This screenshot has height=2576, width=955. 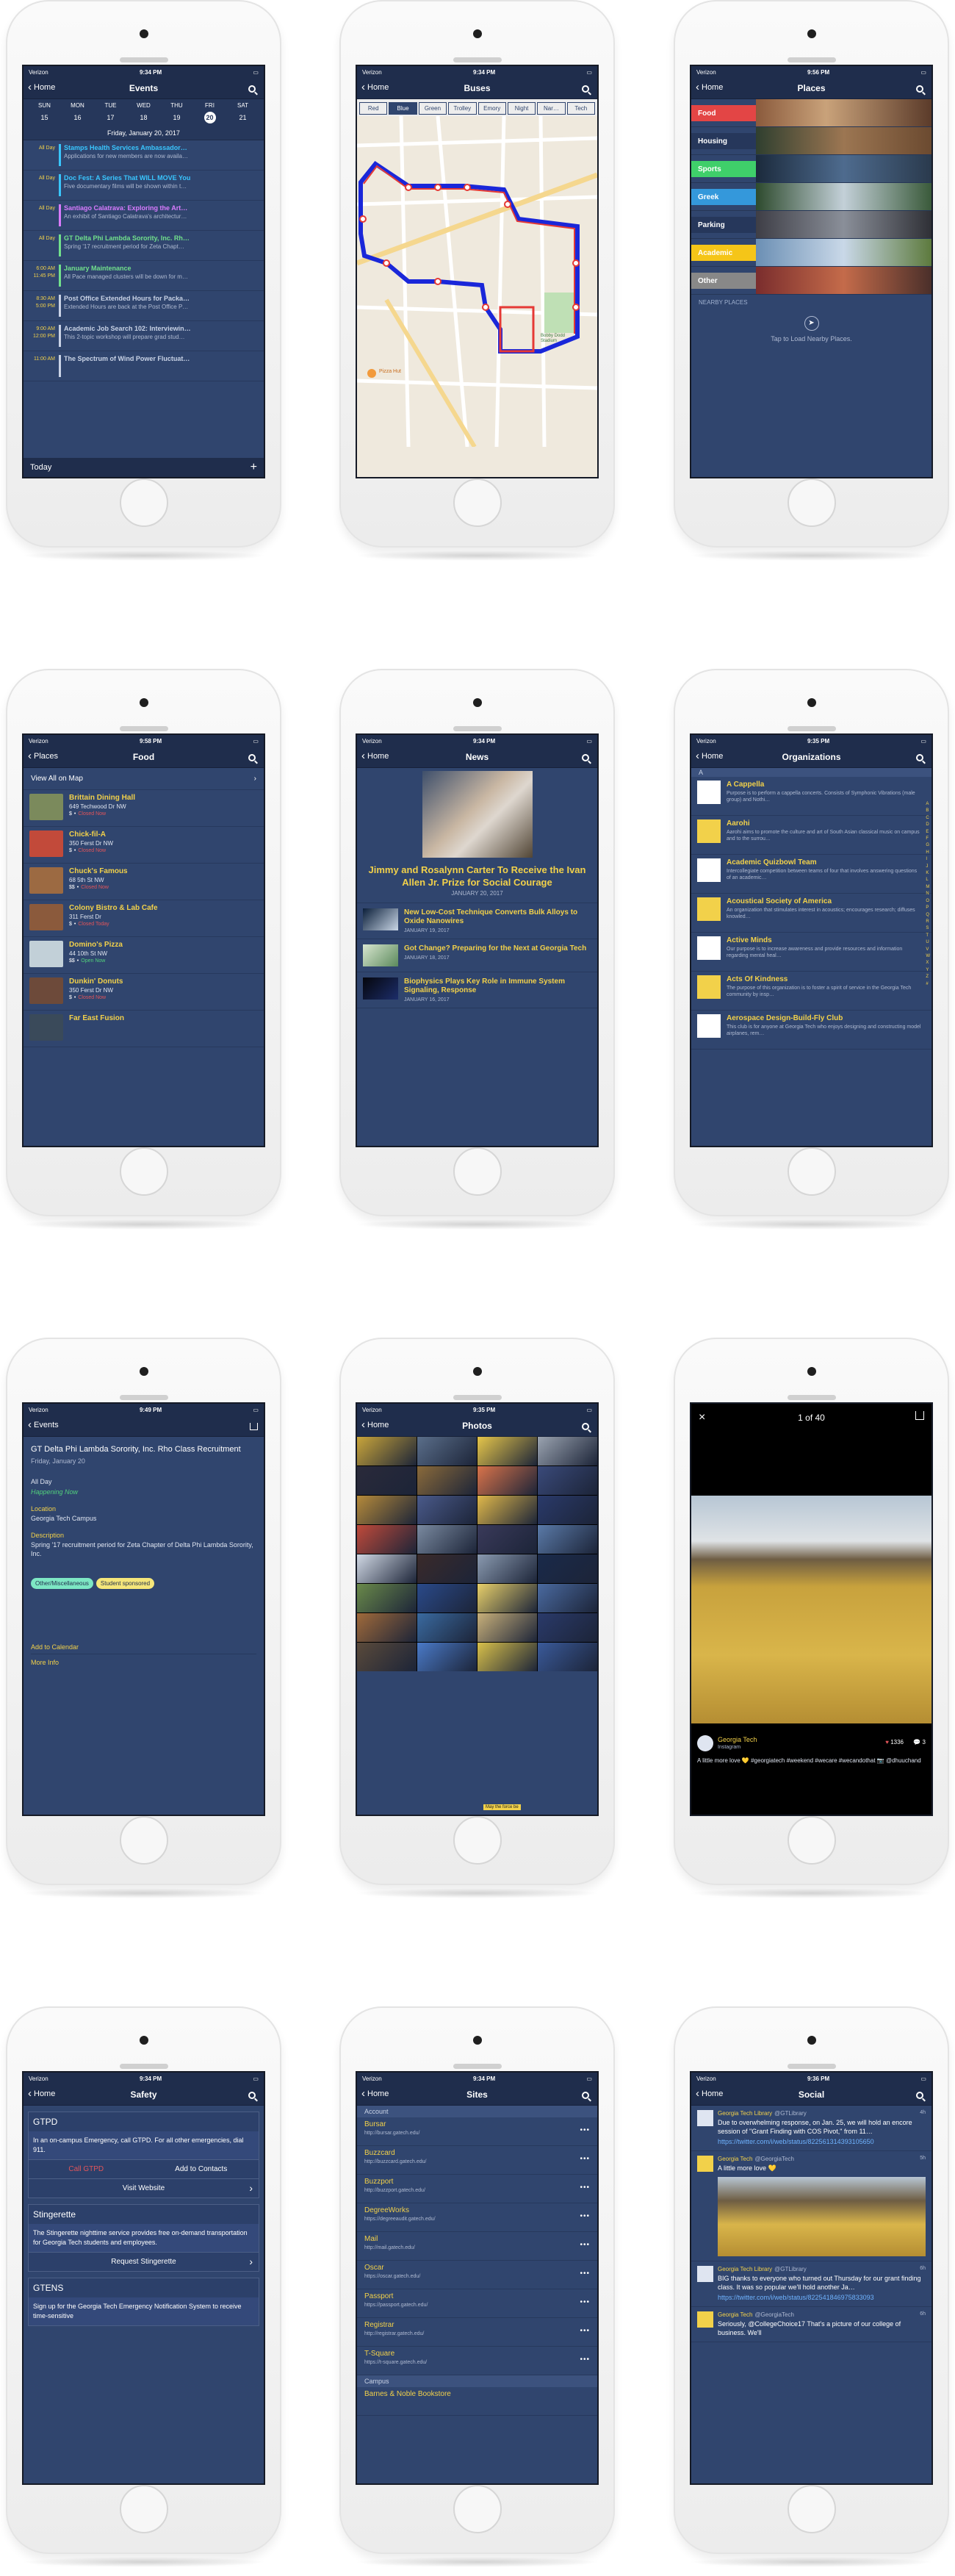 I want to click on index-letter: R, so click(x=928, y=922).